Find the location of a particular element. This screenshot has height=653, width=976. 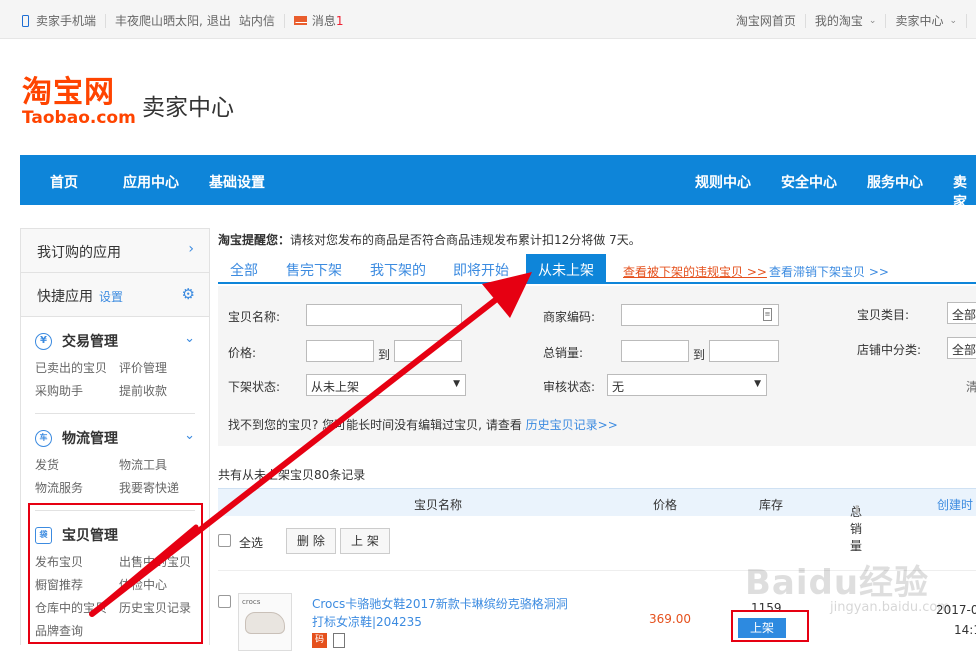

product-thumbnail: crocs is located at coordinates (265, 622).